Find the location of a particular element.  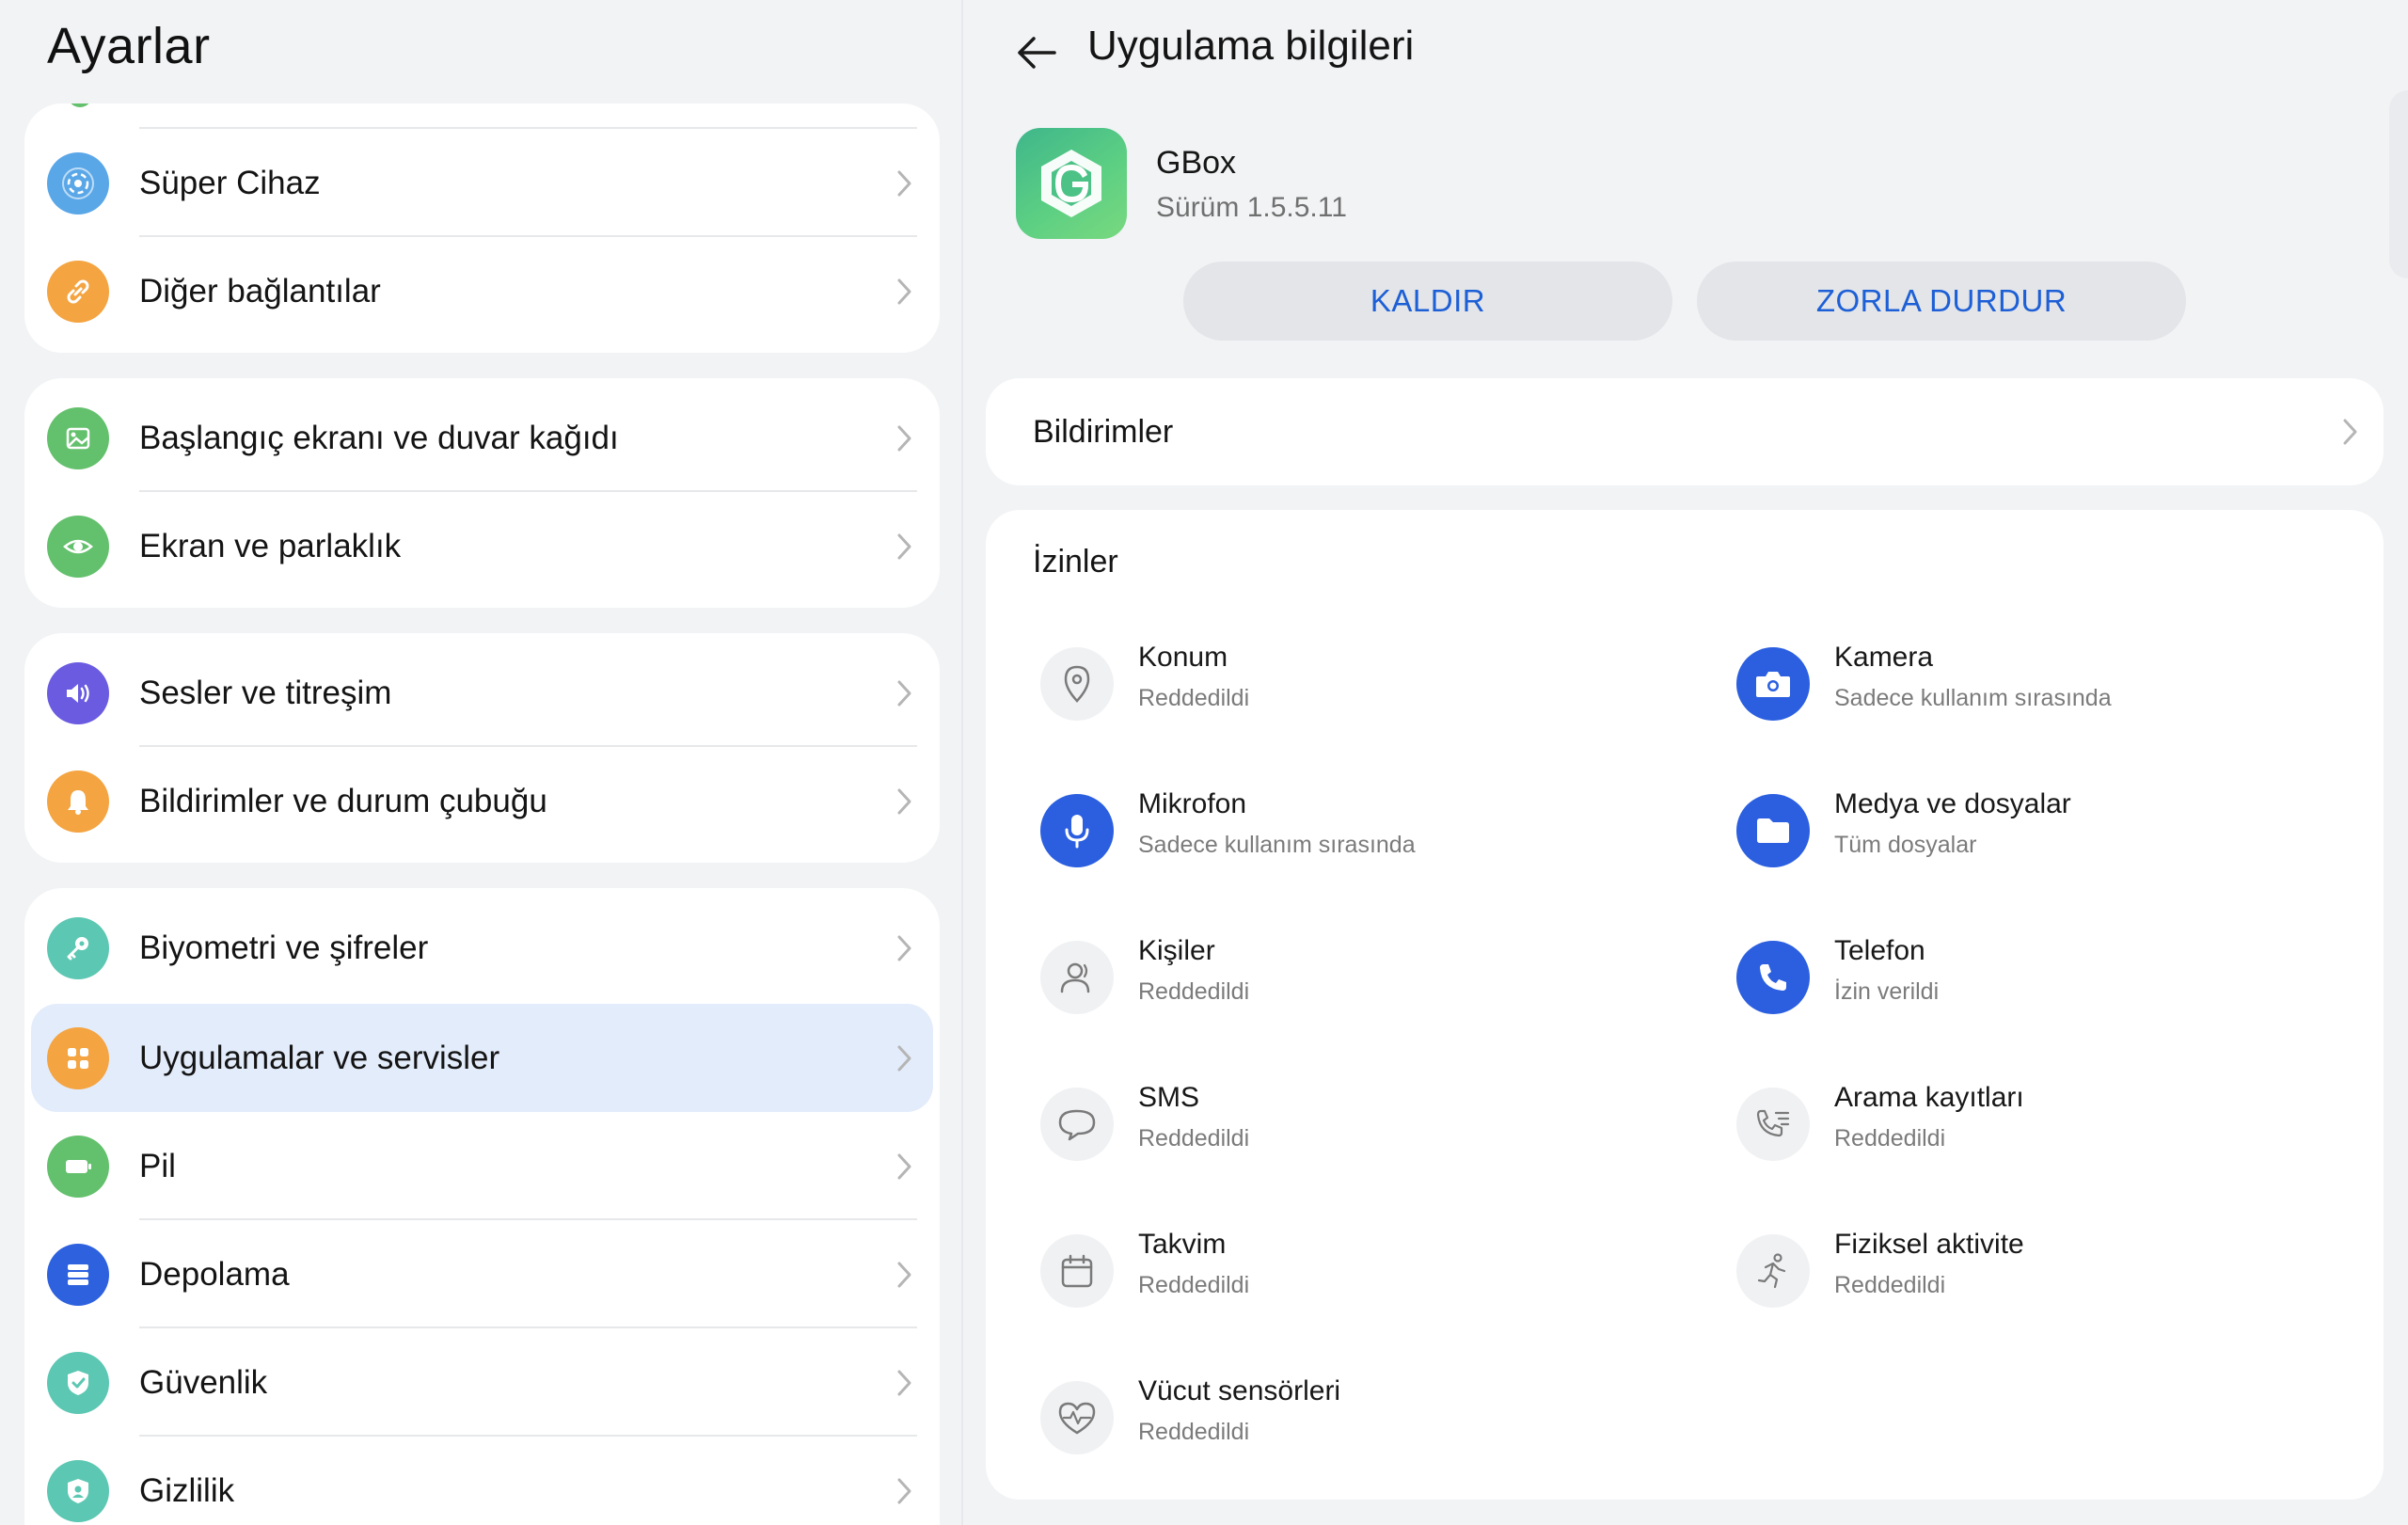

permission-name: Arama kayıtları is located at coordinates (1929, 1097).